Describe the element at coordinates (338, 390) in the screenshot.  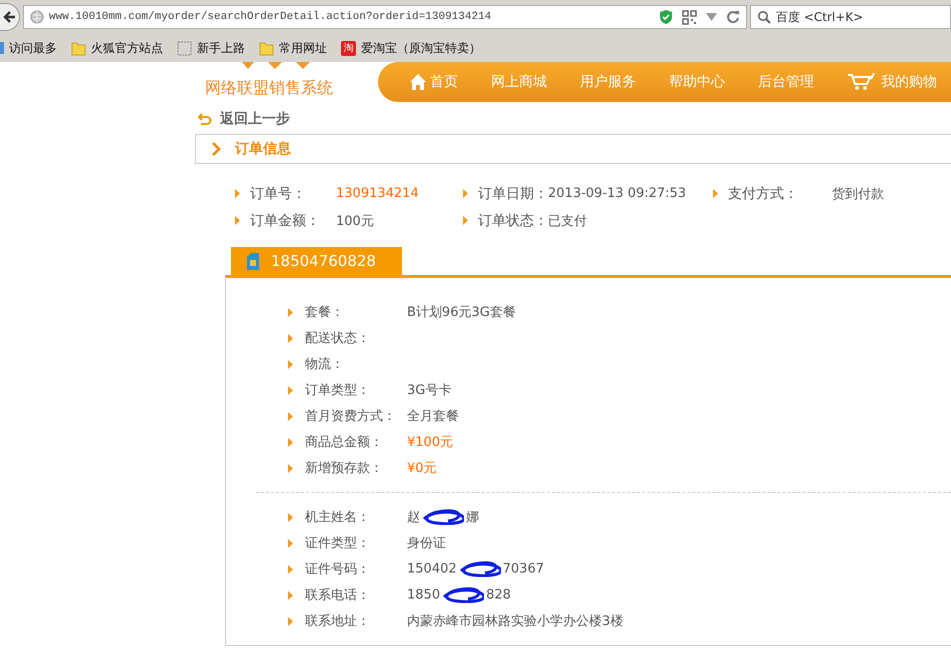
I see `field-label: 订单类型：` at that location.